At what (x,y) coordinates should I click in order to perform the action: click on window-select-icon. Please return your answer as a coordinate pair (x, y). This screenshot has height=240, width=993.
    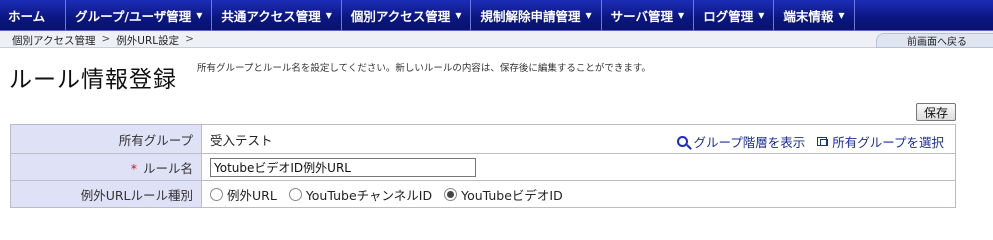
    Looking at the image, I should click on (823, 141).